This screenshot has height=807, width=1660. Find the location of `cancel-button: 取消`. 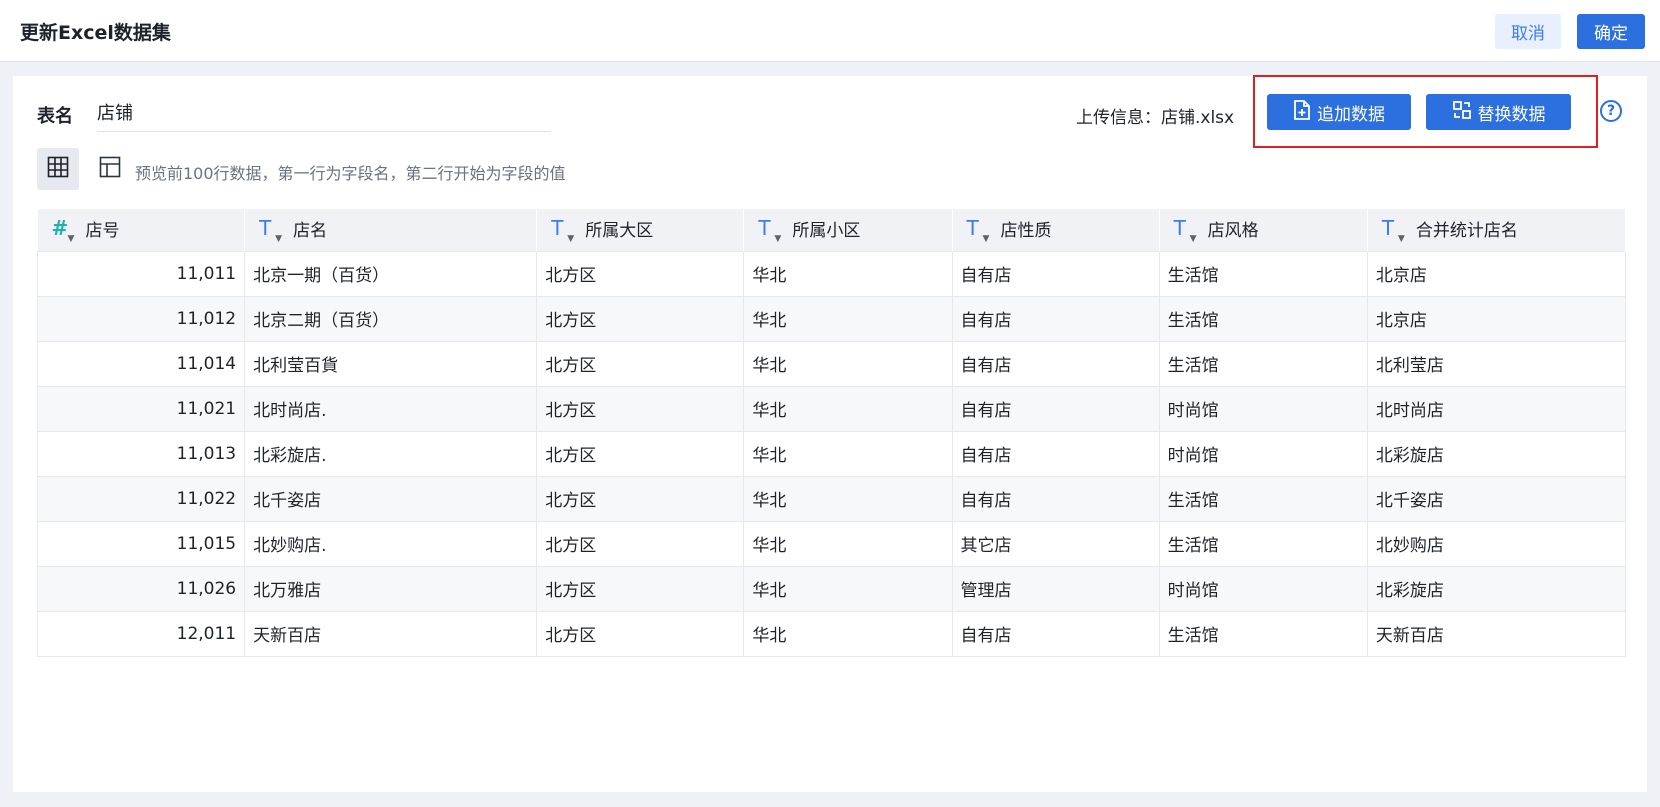

cancel-button: 取消 is located at coordinates (1528, 31).